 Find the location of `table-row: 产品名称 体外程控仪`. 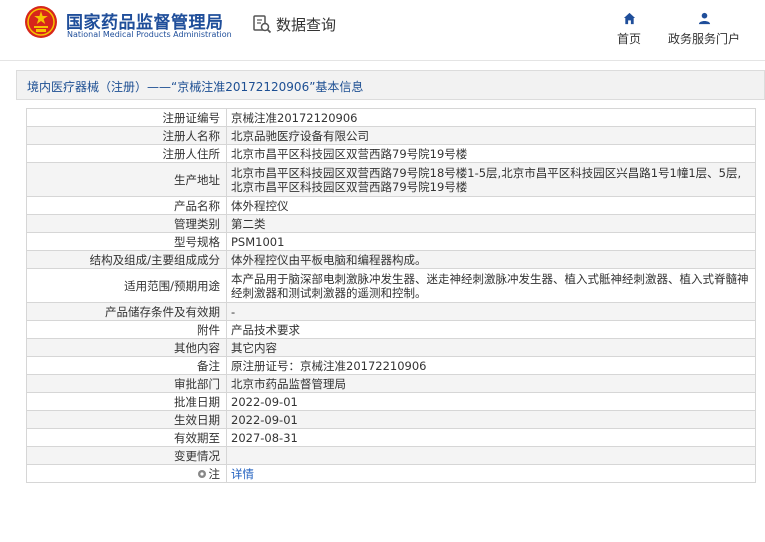

table-row: 产品名称 体外程控仪 is located at coordinates (391, 205).